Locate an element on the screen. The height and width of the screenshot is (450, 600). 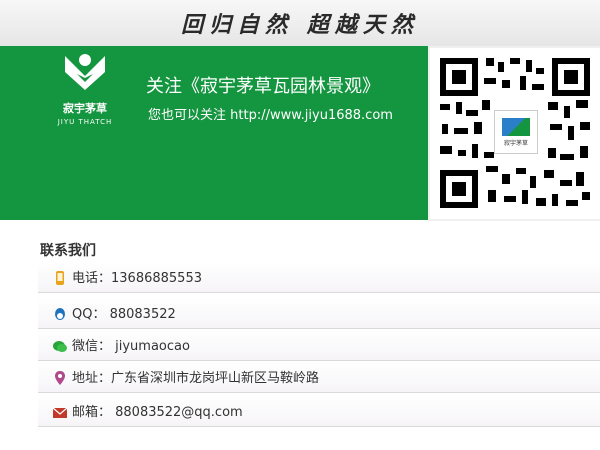
contact-row-address: 地址：广东省深圳市龙岗坪山新区马鞍岭路 is located at coordinates (319, 377).